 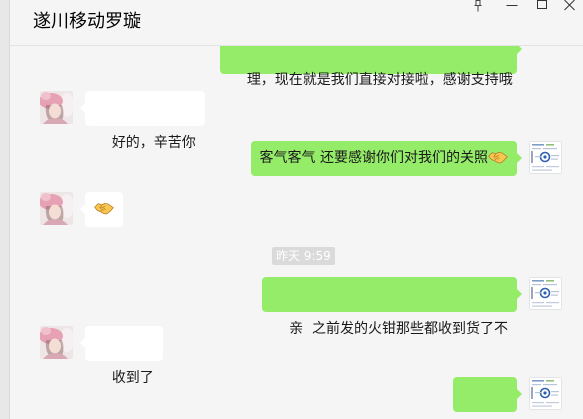 What do you see at coordinates (379, 80) in the screenshot?
I see `message-text: 理，现在就是我们直接对接啦，感谢支持哦` at bounding box center [379, 80].